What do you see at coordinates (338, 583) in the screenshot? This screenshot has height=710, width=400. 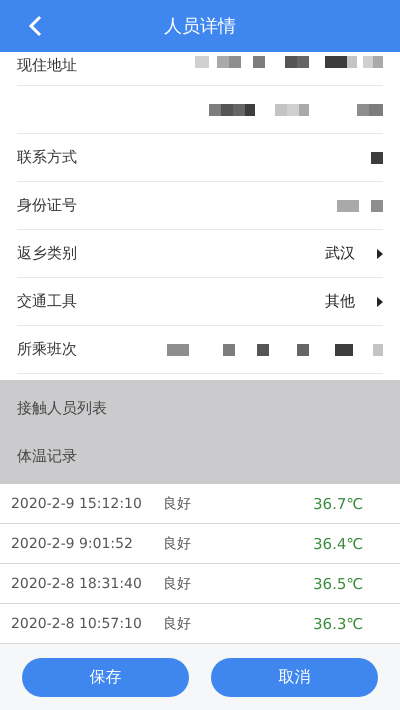 I see `record-temperature: 36.5℃` at bounding box center [338, 583].